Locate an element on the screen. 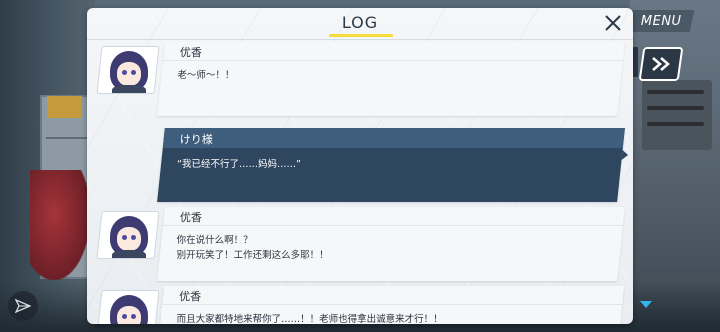 This screenshot has height=332, width=720. background-gun-rack is located at coordinates (677, 115).